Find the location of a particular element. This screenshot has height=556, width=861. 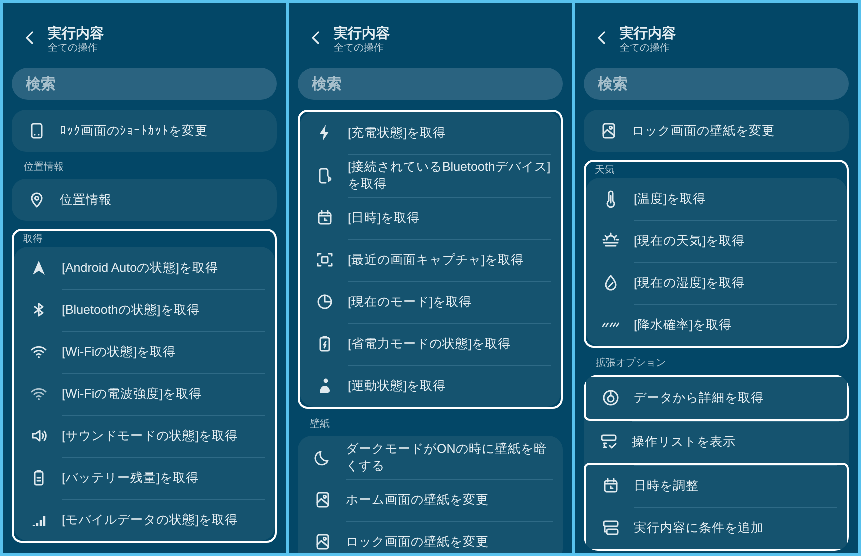

list-item: [日時]を取得 is located at coordinates (430, 218).